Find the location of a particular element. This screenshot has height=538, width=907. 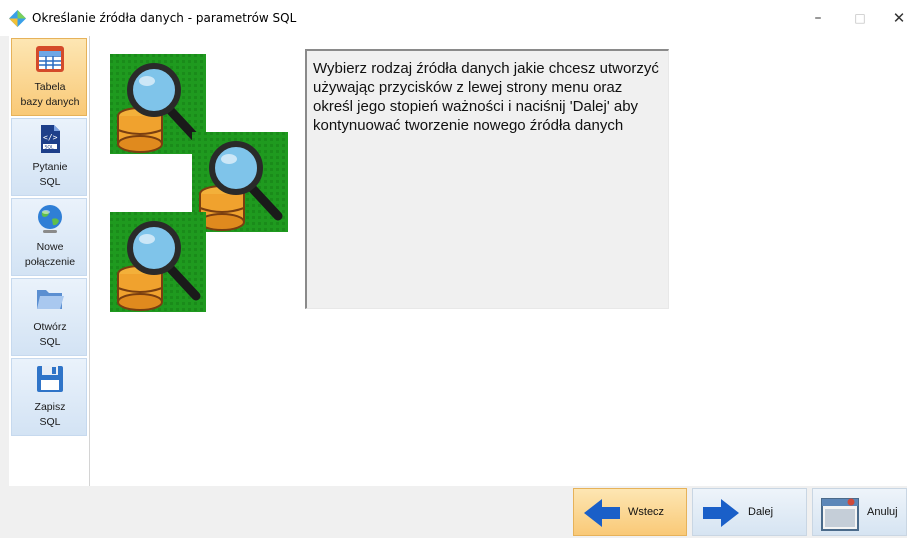

cancel-button-label: Anuluj is located at coordinates (882, 512).